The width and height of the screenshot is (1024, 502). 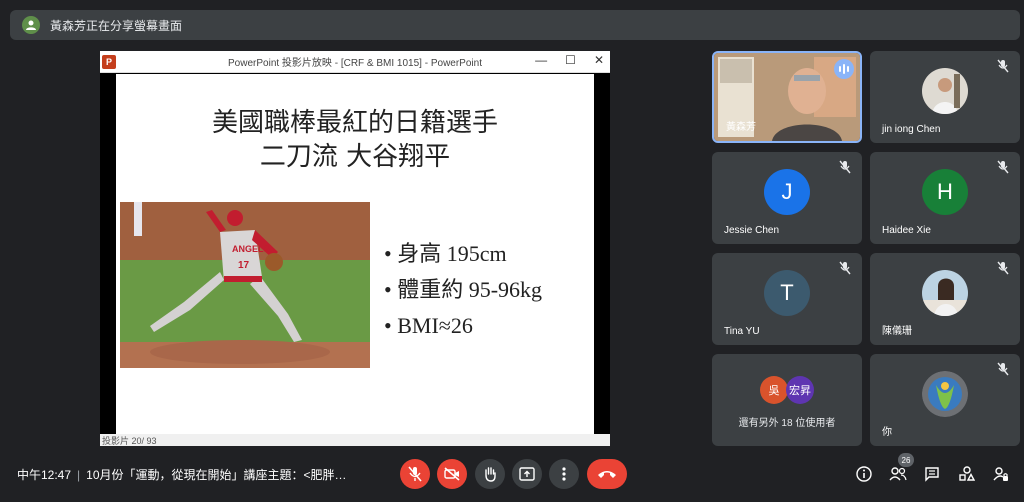 I want to click on info-icon, so click(x=864, y=474).